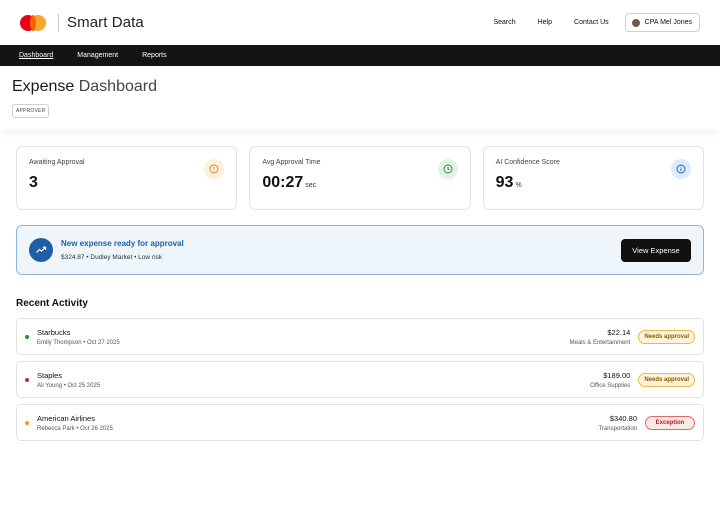 The width and height of the screenshot is (720, 512). Describe the element at coordinates (600, 342) in the screenshot. I see `item-category: Meals & Entertainment` at that location.